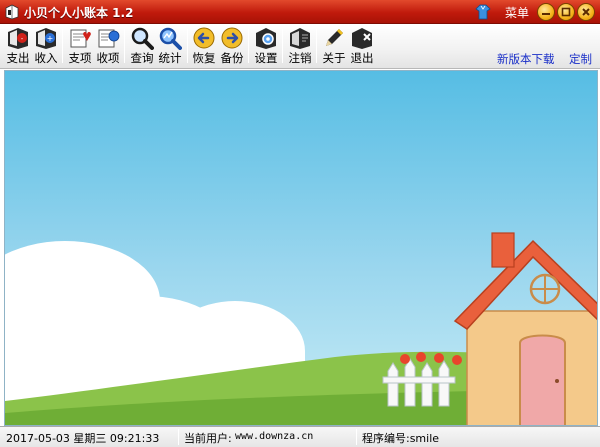  I want to click on status-user-value: www.downza.cn, so click(274, 436).